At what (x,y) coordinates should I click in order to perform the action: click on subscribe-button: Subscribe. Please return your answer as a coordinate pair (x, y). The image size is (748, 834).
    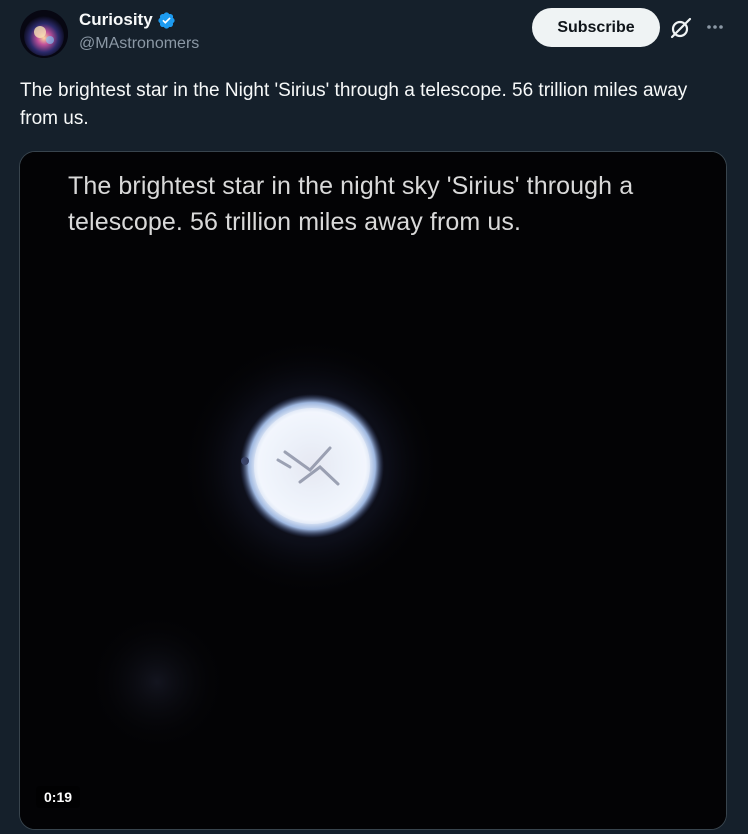
    Looking at the image, I should click on (596, 27).